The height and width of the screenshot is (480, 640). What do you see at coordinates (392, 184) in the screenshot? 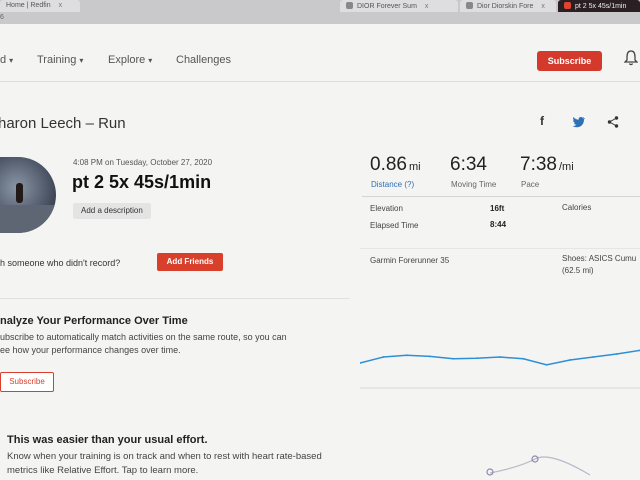
I see `stat-distance-label: Distance (?)` at bounding box center [392, 184].